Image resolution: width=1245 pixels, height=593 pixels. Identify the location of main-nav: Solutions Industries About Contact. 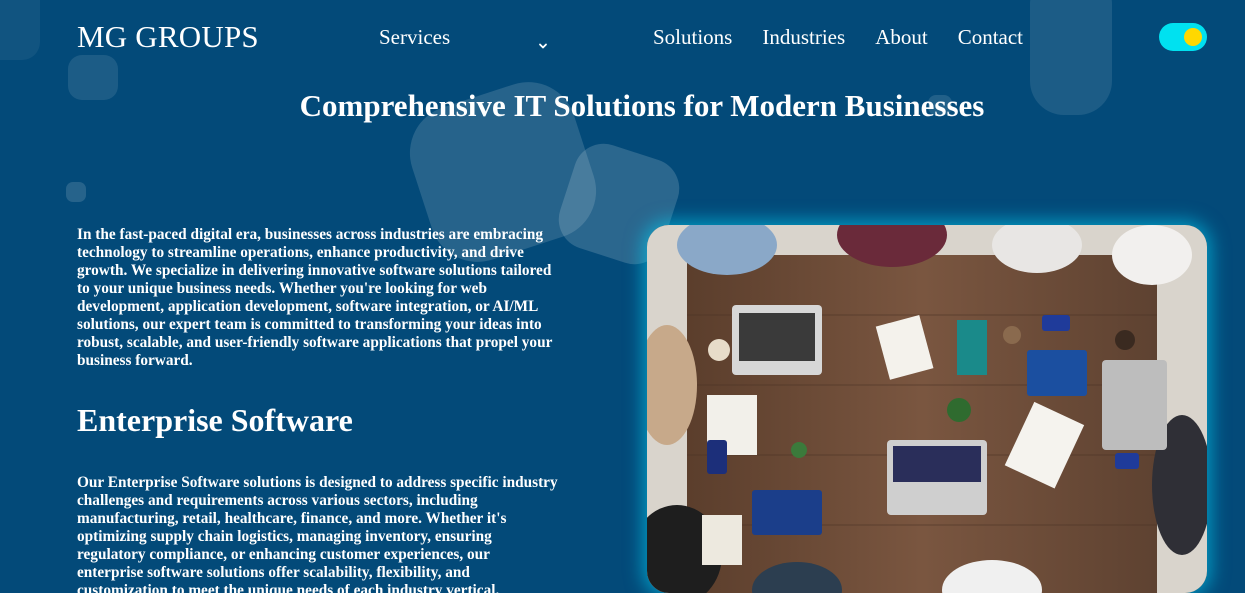
(838, 37).